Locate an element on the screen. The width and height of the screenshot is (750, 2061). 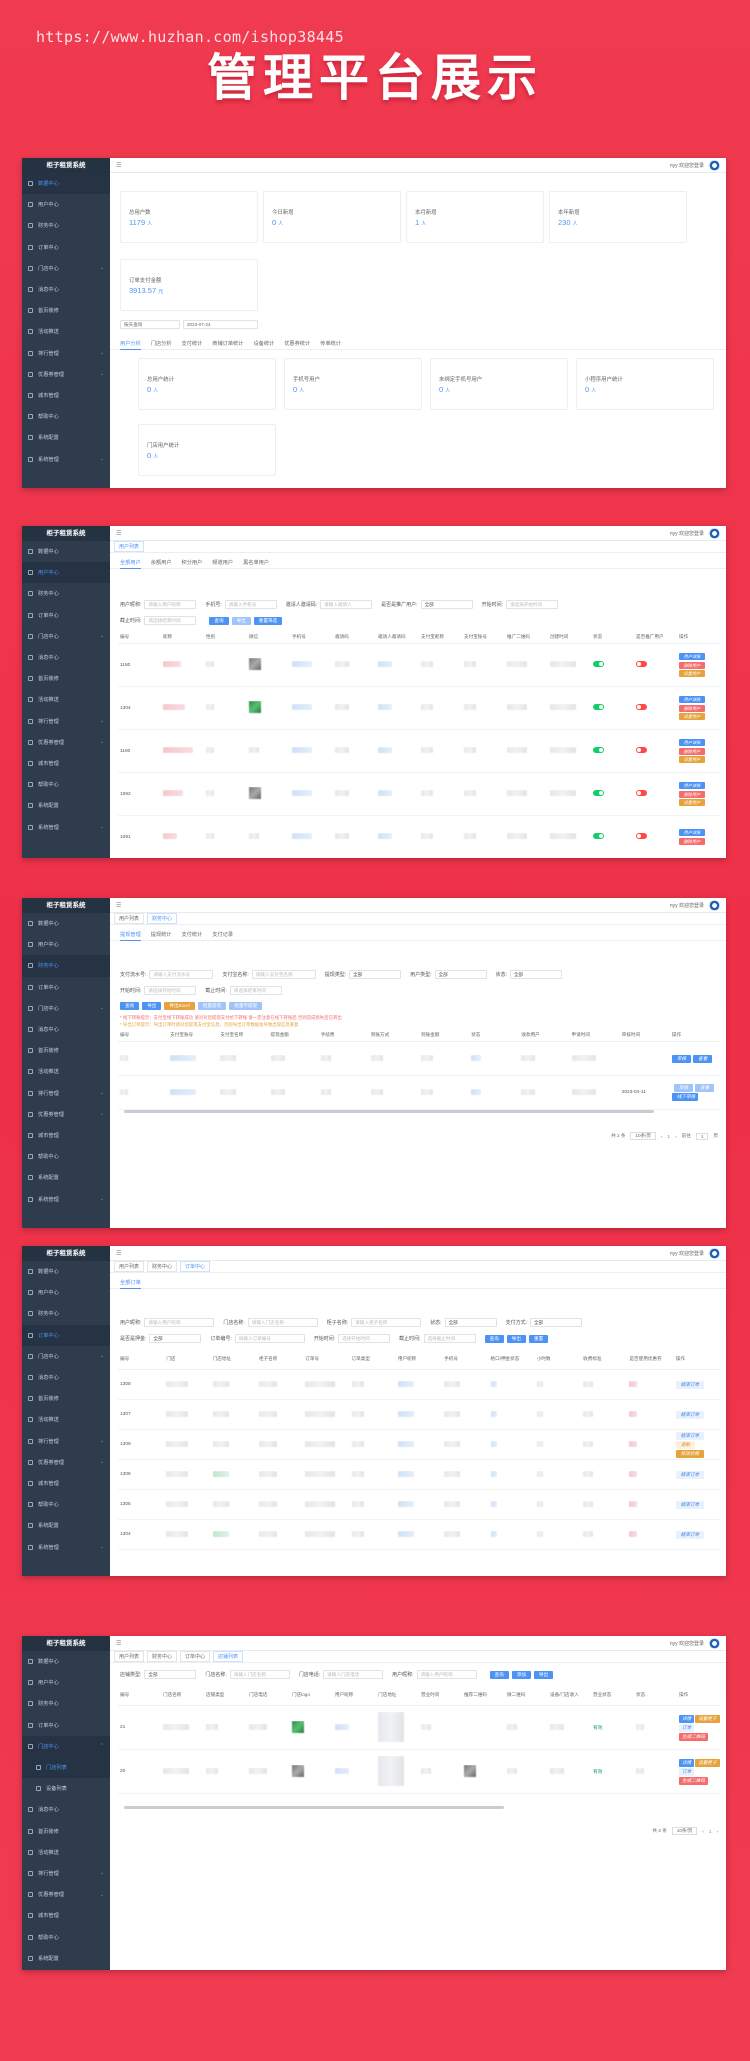
start-date-input: 选择开始时间 is located at coordinates (364, 1338).